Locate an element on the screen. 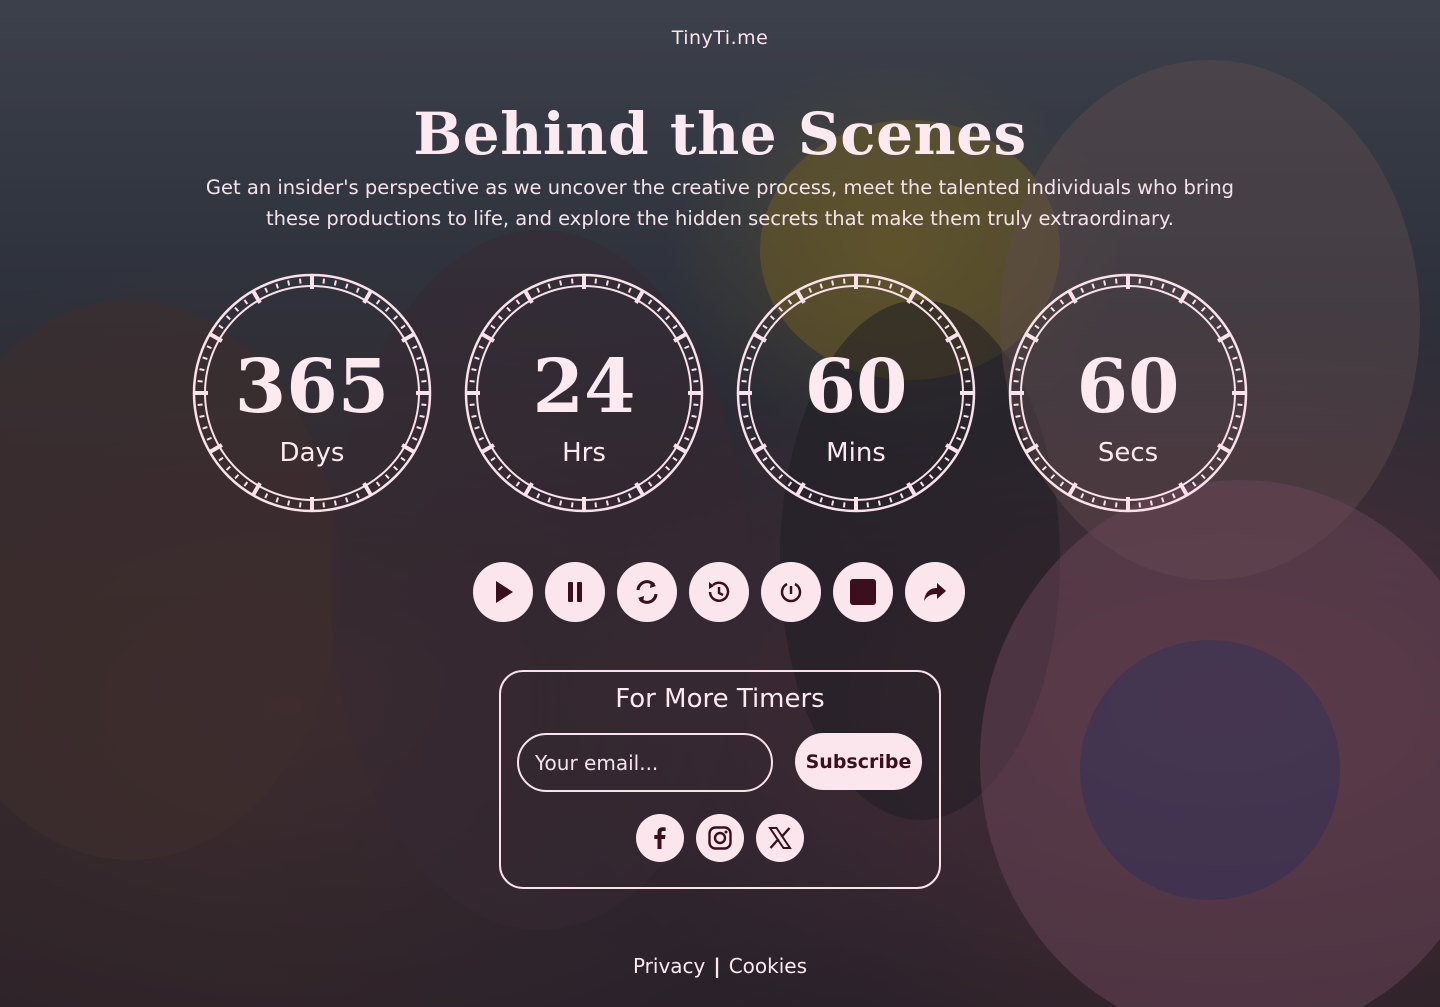 This screenshot has width=1440, height=1007. facebook-icon is located at coordinates (660, 838).